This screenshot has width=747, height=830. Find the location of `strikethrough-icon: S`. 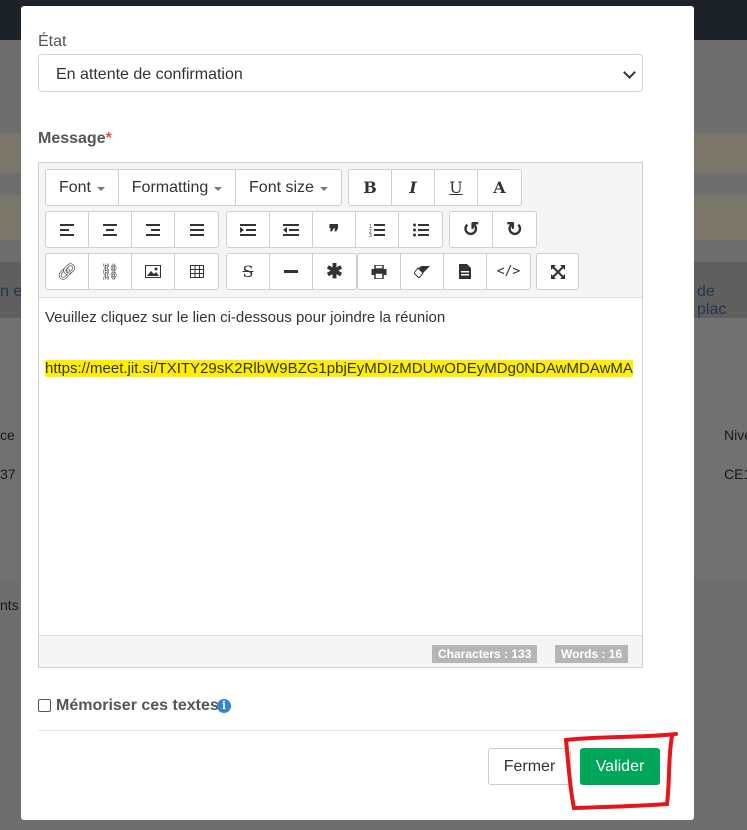

strikethrough-icon: S is located at coordinates (248, 271).